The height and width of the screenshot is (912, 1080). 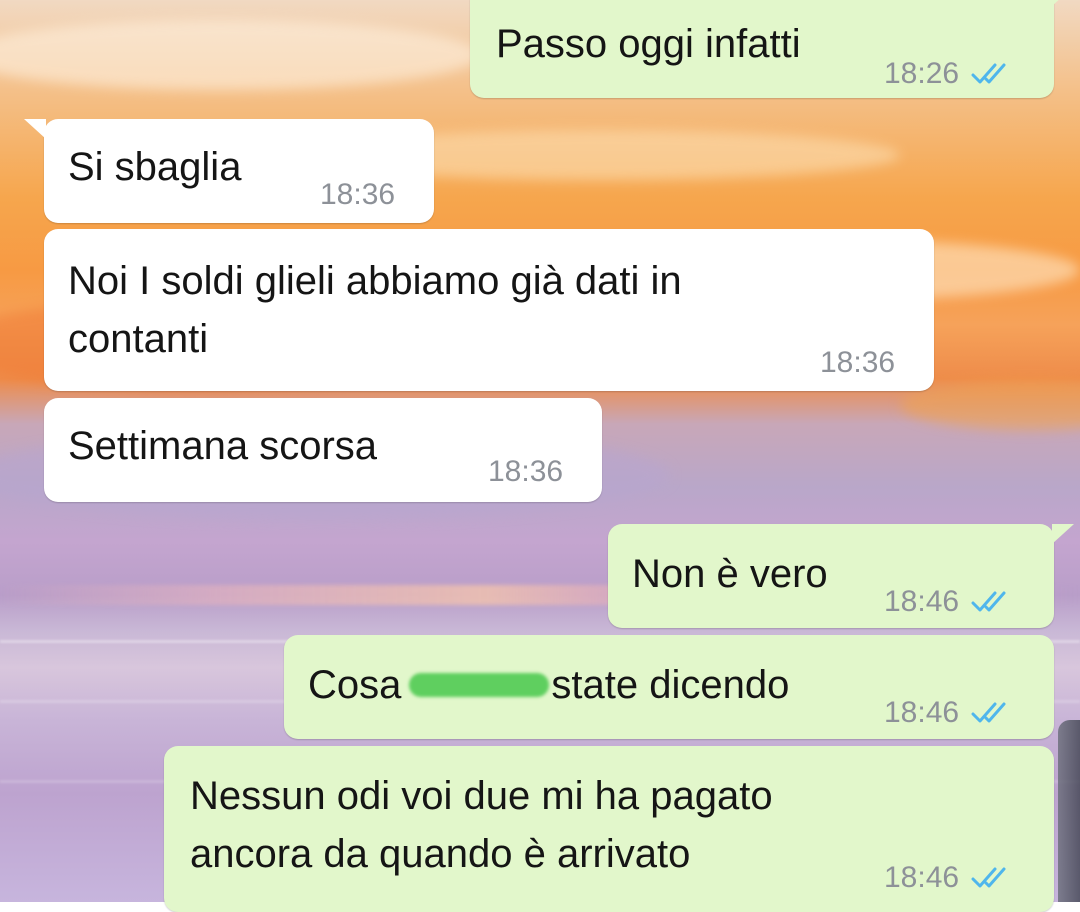 I want to click on message-meta: 18:26, so click(x=947, y=74).